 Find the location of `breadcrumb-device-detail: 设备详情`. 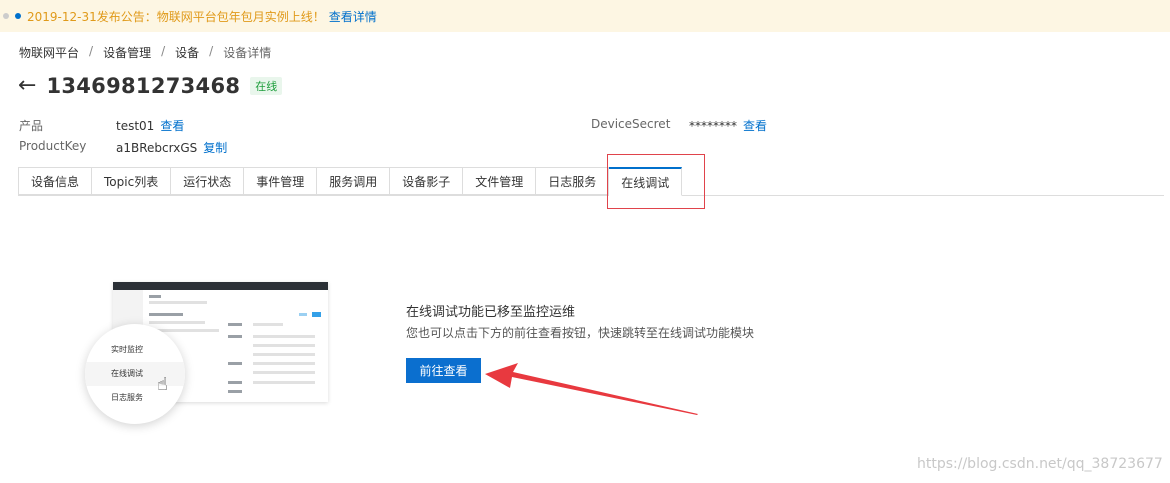

breadcrumb-device-detail: 设备详情 is located at coordinates (247, 53).